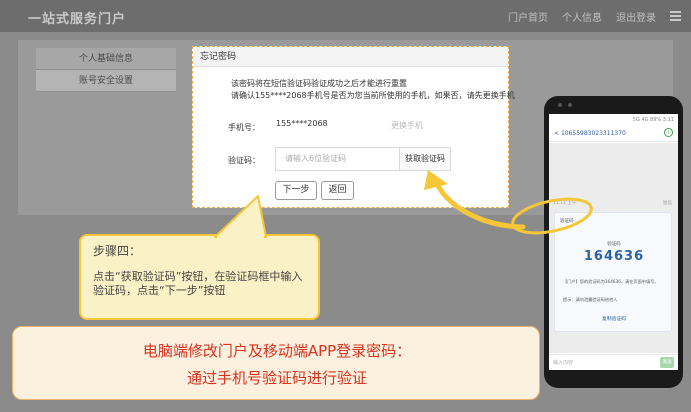  I want to click on banner-line-2: 通过手机号验证码进行验证, so click(276, 378).